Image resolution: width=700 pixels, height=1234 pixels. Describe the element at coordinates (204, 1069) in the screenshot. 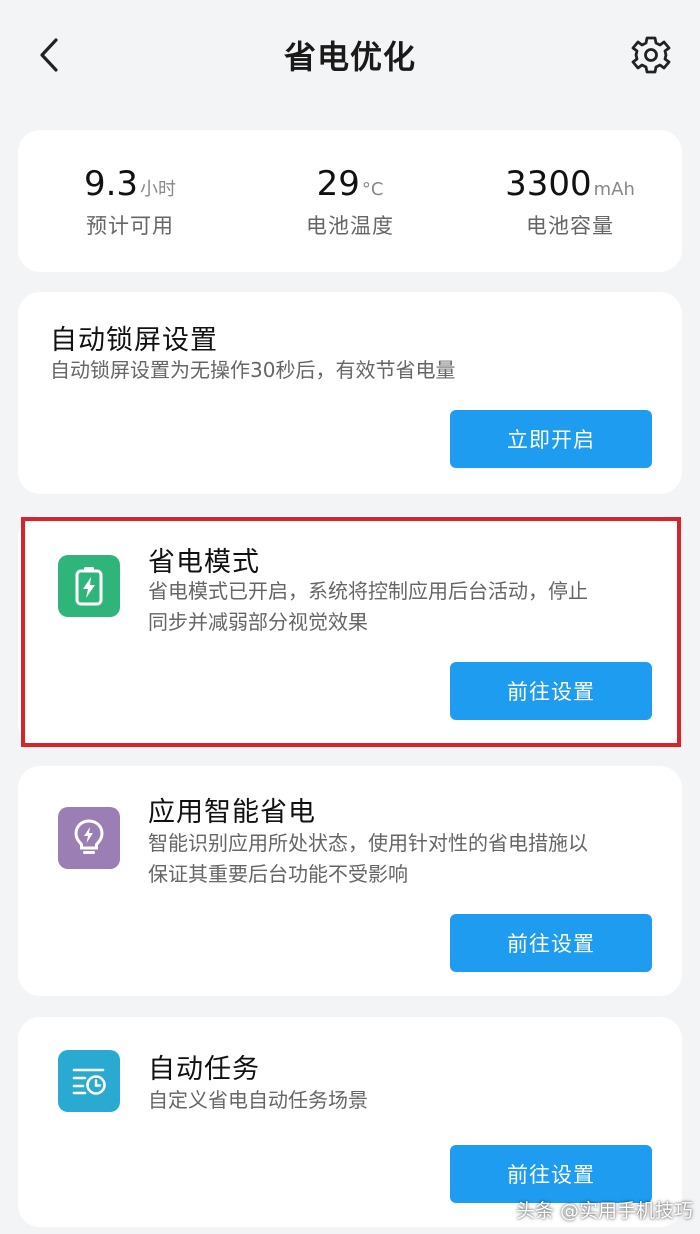

I see `card-title: 自动任务` at that location.